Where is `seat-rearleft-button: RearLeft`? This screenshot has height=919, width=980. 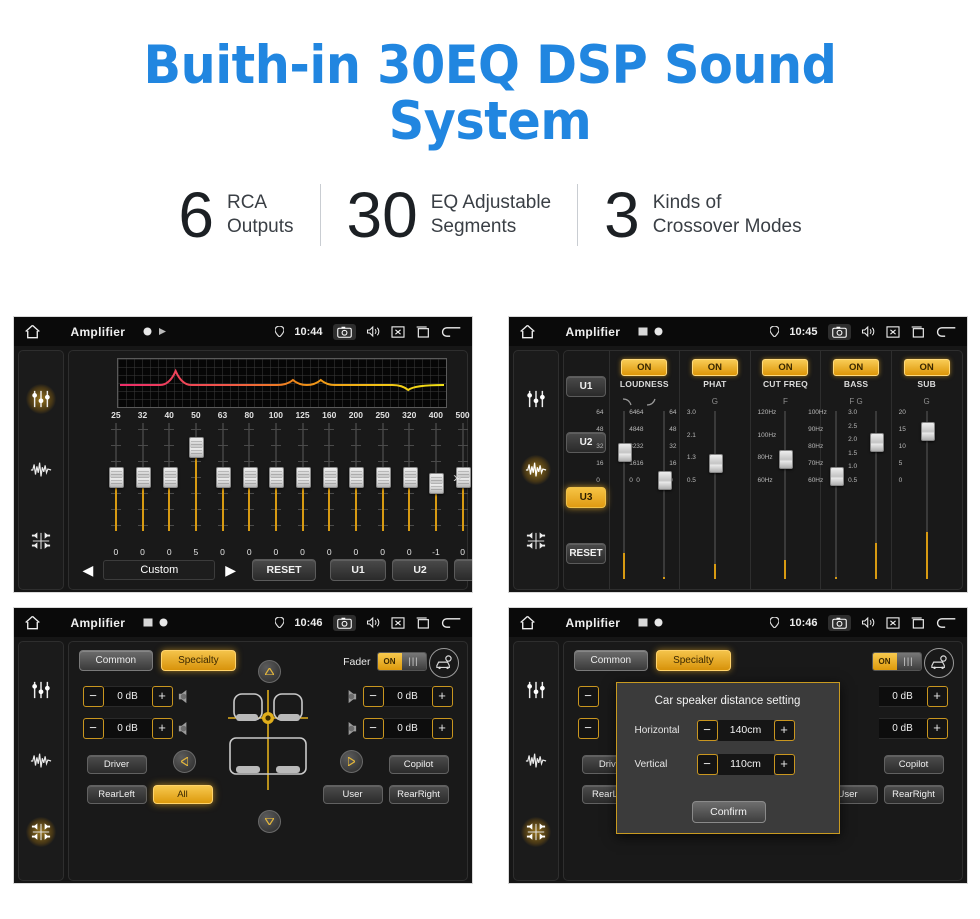 seat-rearleft-button: RearLeft is located at coordinates (116, 794).